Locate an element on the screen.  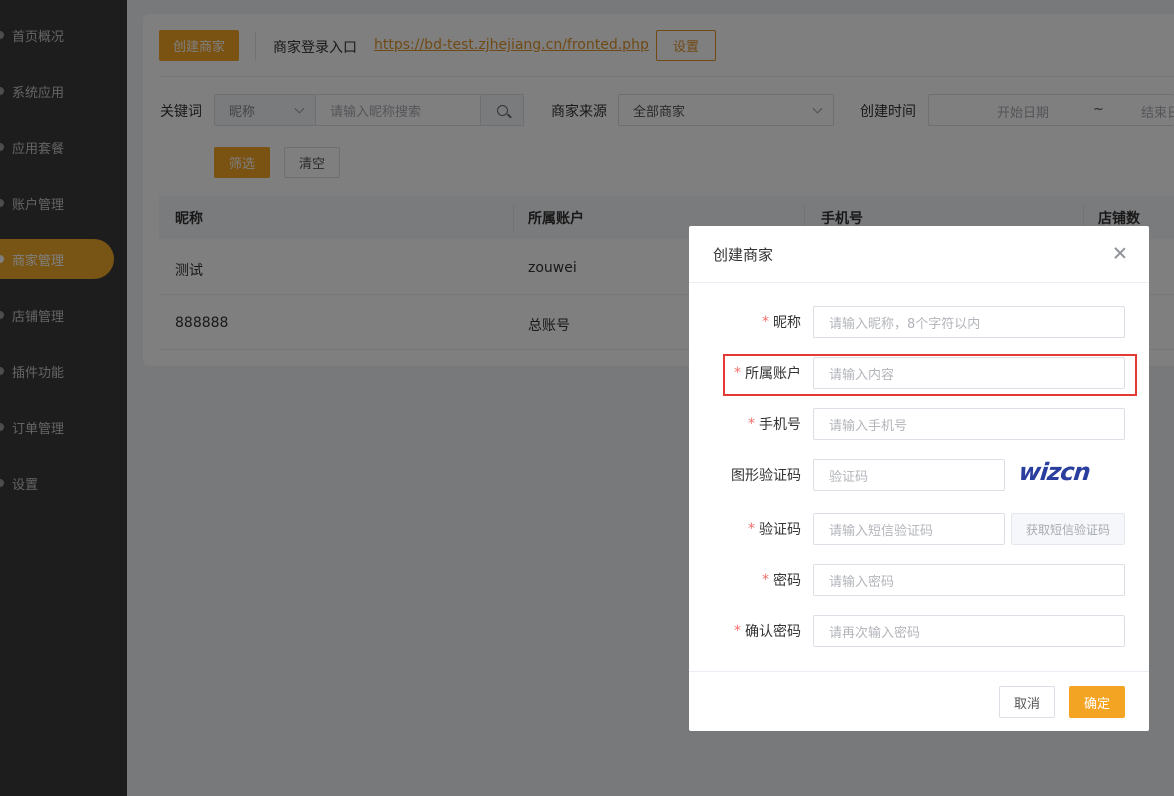
confirm-password-label-text: 确认密码 is located at coordinates (773, 632).